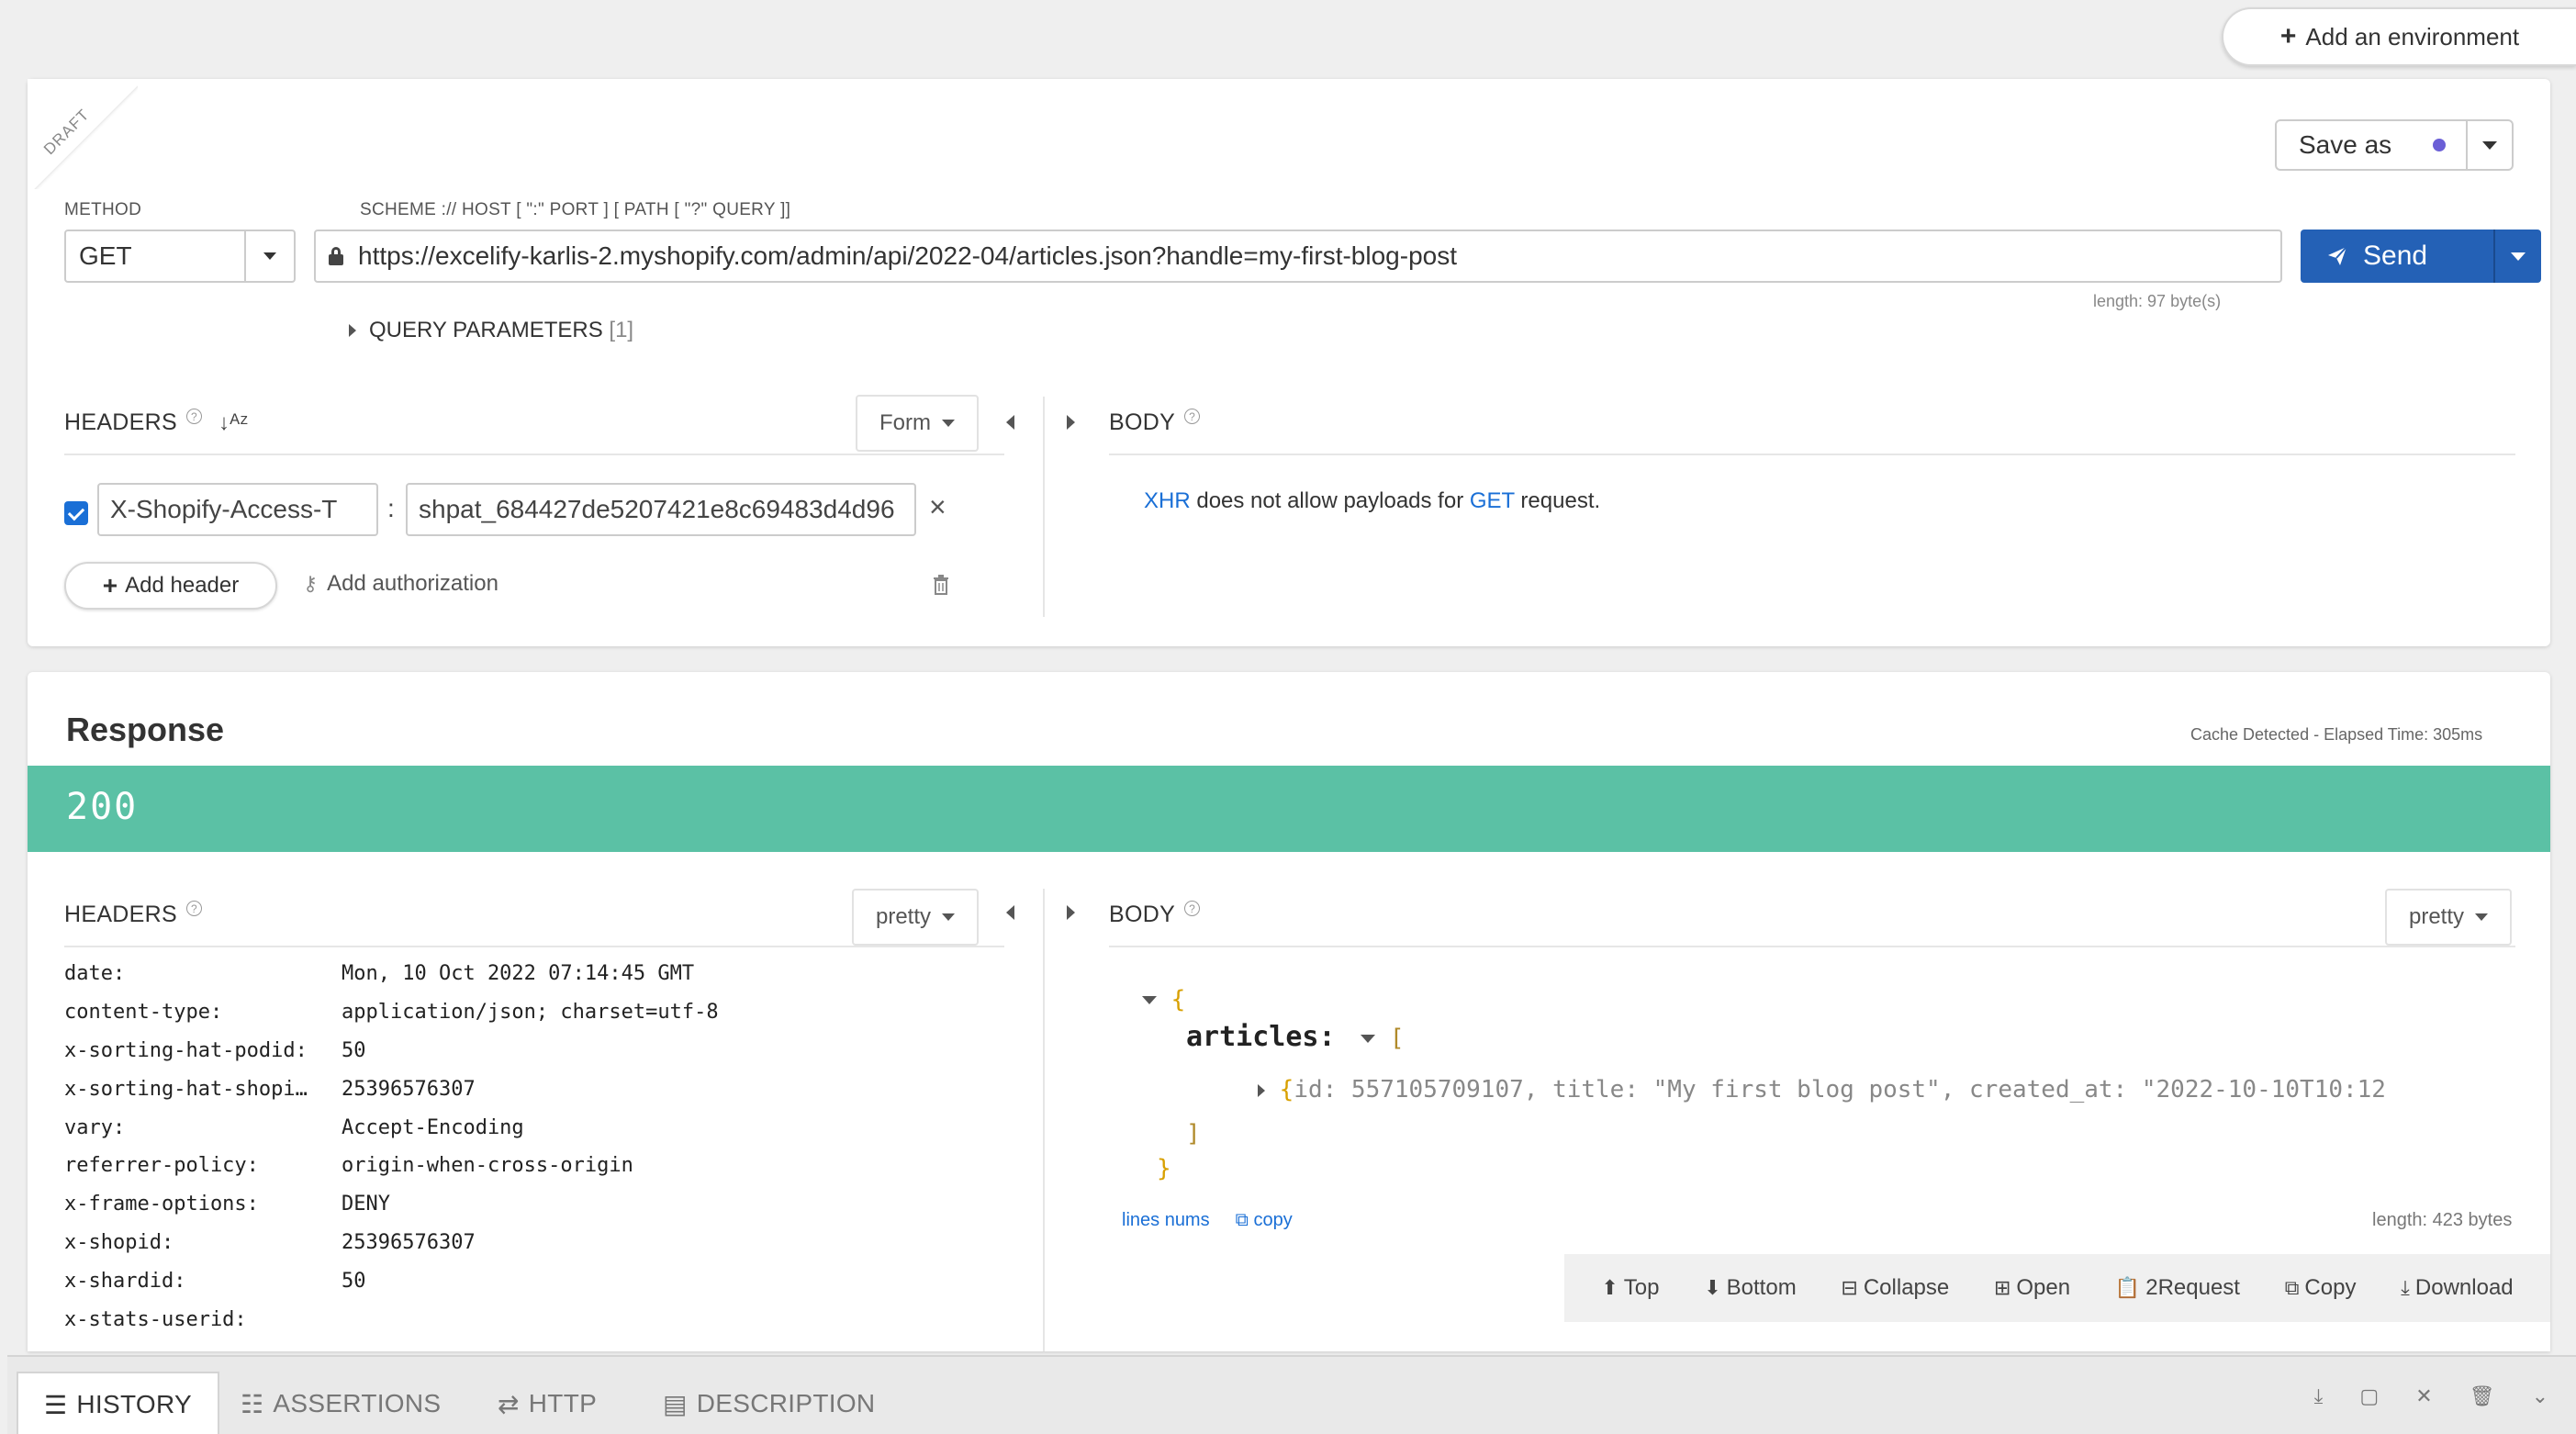 Image resolution: width=2576 pixels, height=1434 pixels. Describe the element at coordinates (110, 585) in the screenshot. I see `plus-icon: +` at that location.